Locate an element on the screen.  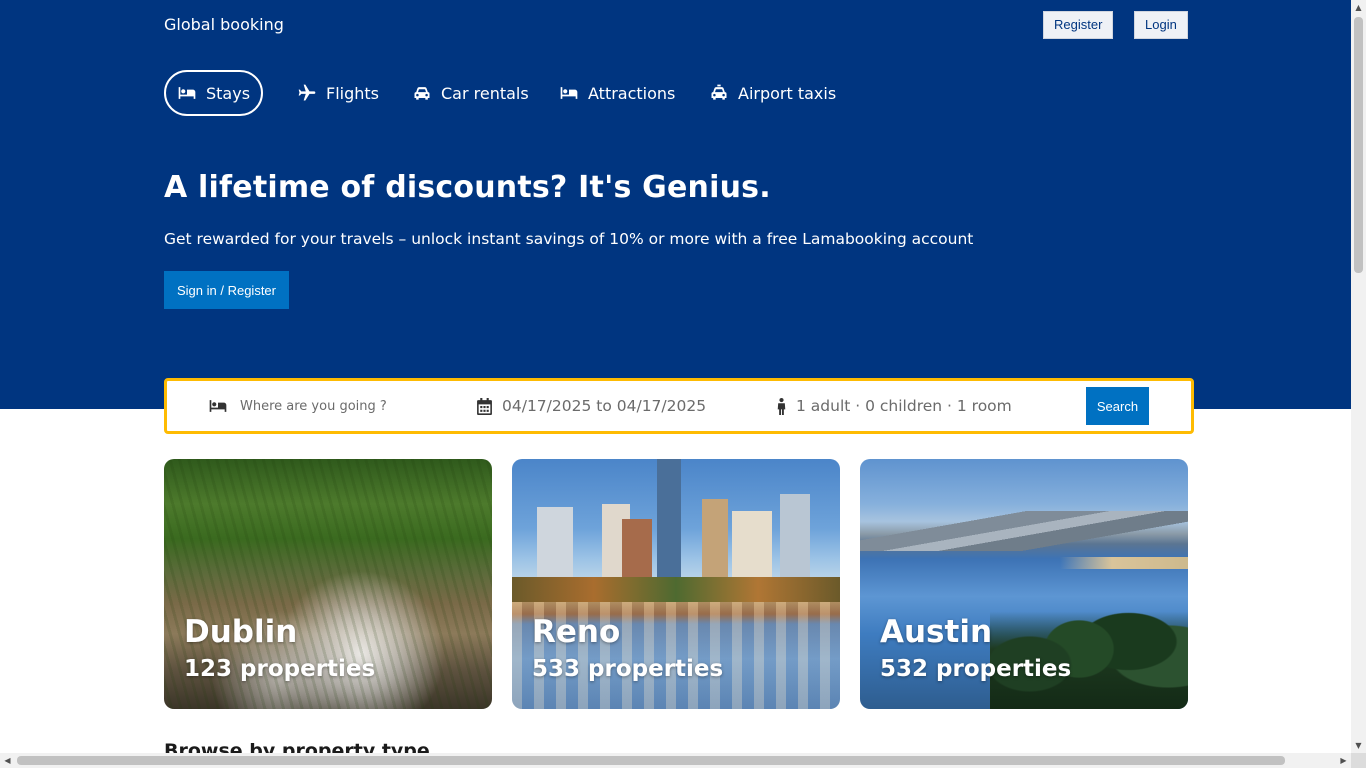
register-button: Register is located at coordinates (1078, 25).